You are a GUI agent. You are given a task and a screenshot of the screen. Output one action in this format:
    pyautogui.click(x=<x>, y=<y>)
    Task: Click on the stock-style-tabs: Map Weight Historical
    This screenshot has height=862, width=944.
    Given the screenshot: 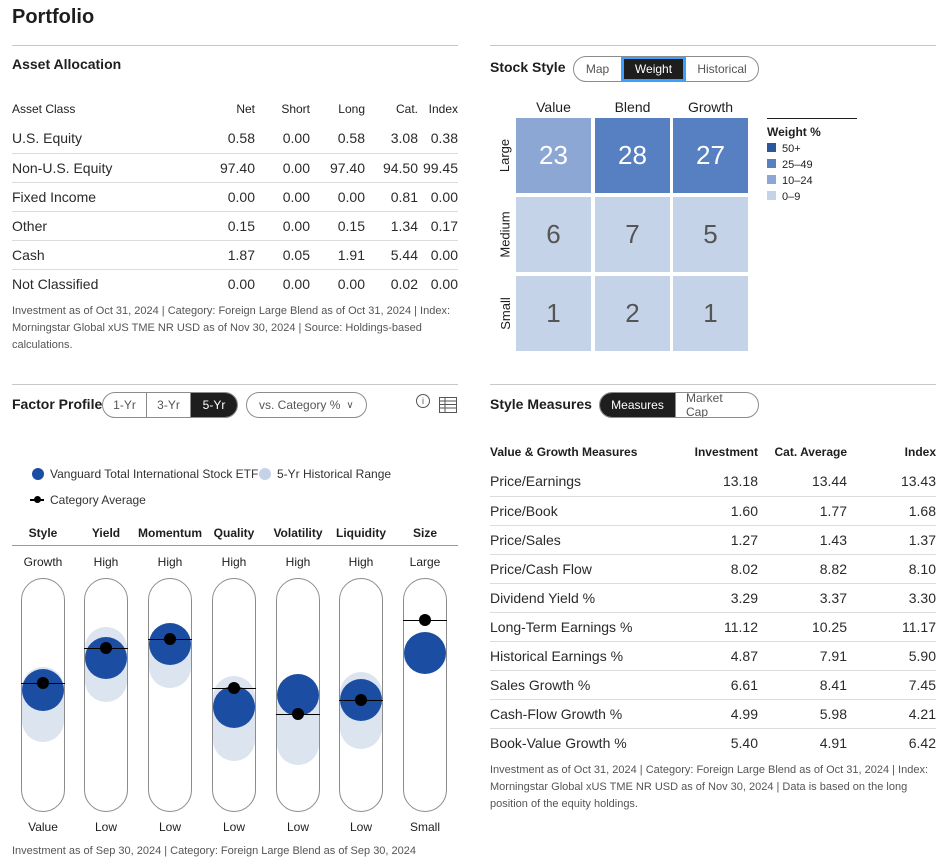 What is the action you would take?
    pyautogui.click(x=666, y=69)
    